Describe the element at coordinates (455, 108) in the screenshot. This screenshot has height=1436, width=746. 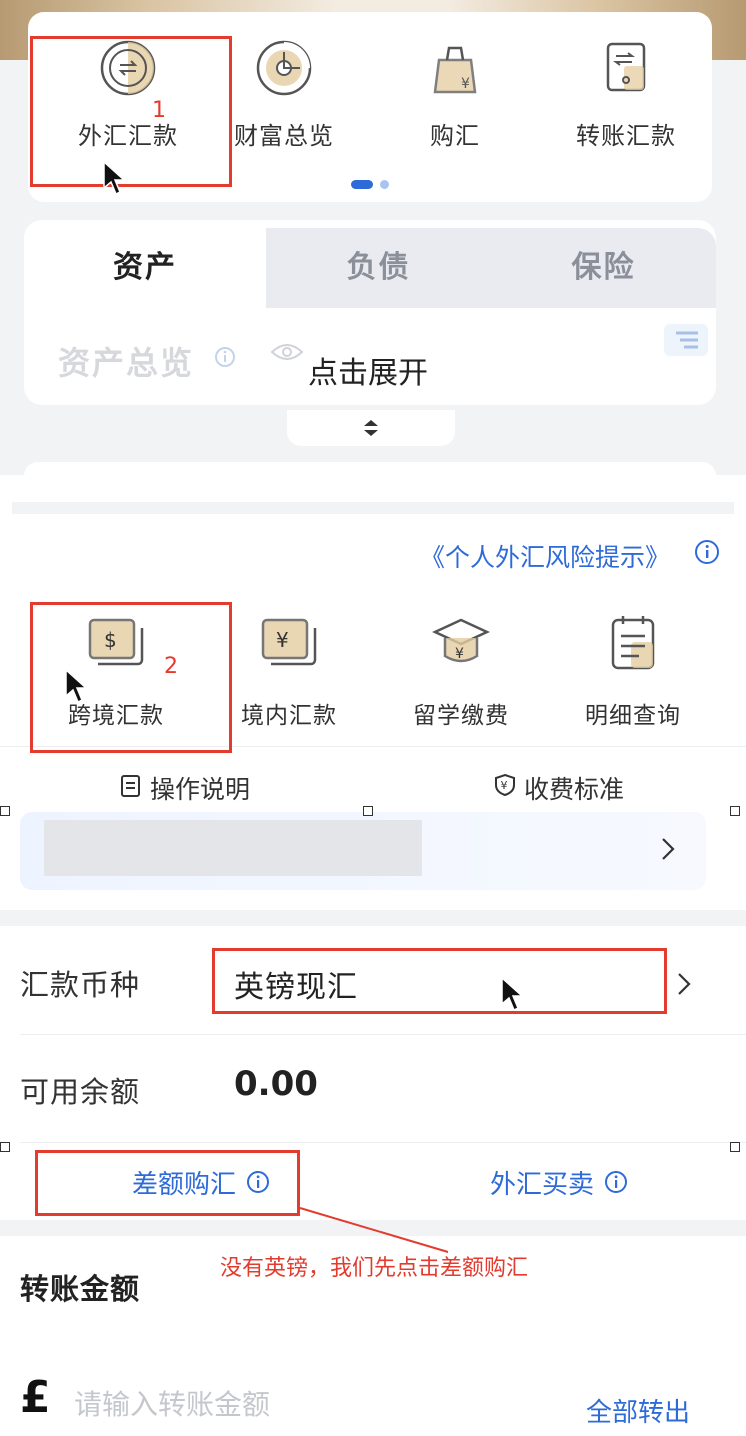
I see `quick-item-buy-fx: ¥ 购汇` at that location.